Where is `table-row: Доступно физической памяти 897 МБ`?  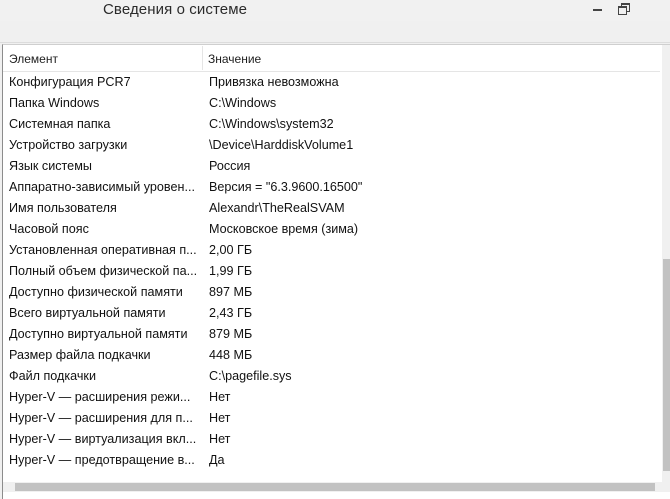
table-row: Доступно физической памяти 897 МБ is located at coordinates (331, 292).